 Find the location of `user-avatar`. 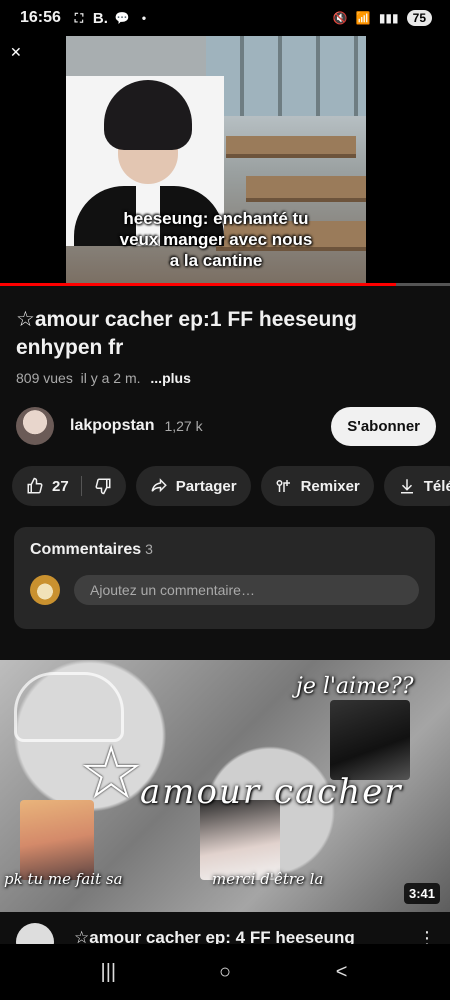

user-avatar is located at coordinates (45, 590).